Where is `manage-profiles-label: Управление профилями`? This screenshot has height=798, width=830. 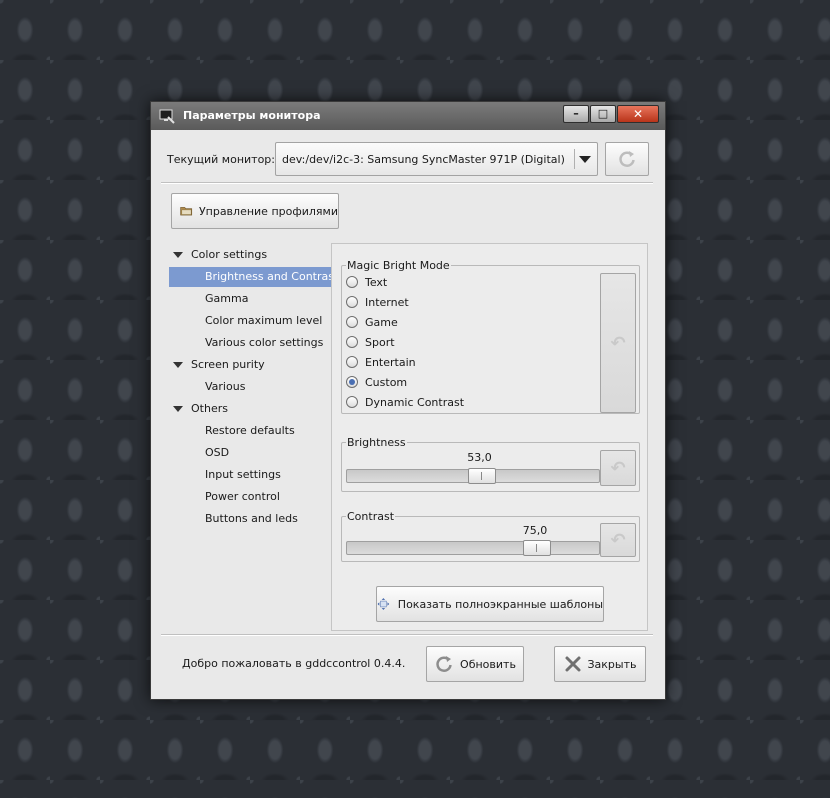
manage-profiles-label: Управление профилями is located at coordinates (268, 211).